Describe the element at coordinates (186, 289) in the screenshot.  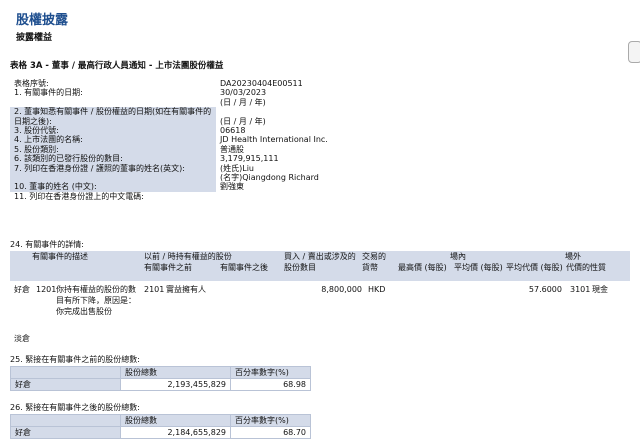
I see `capacity-desc: 實益擁有人` at that location.